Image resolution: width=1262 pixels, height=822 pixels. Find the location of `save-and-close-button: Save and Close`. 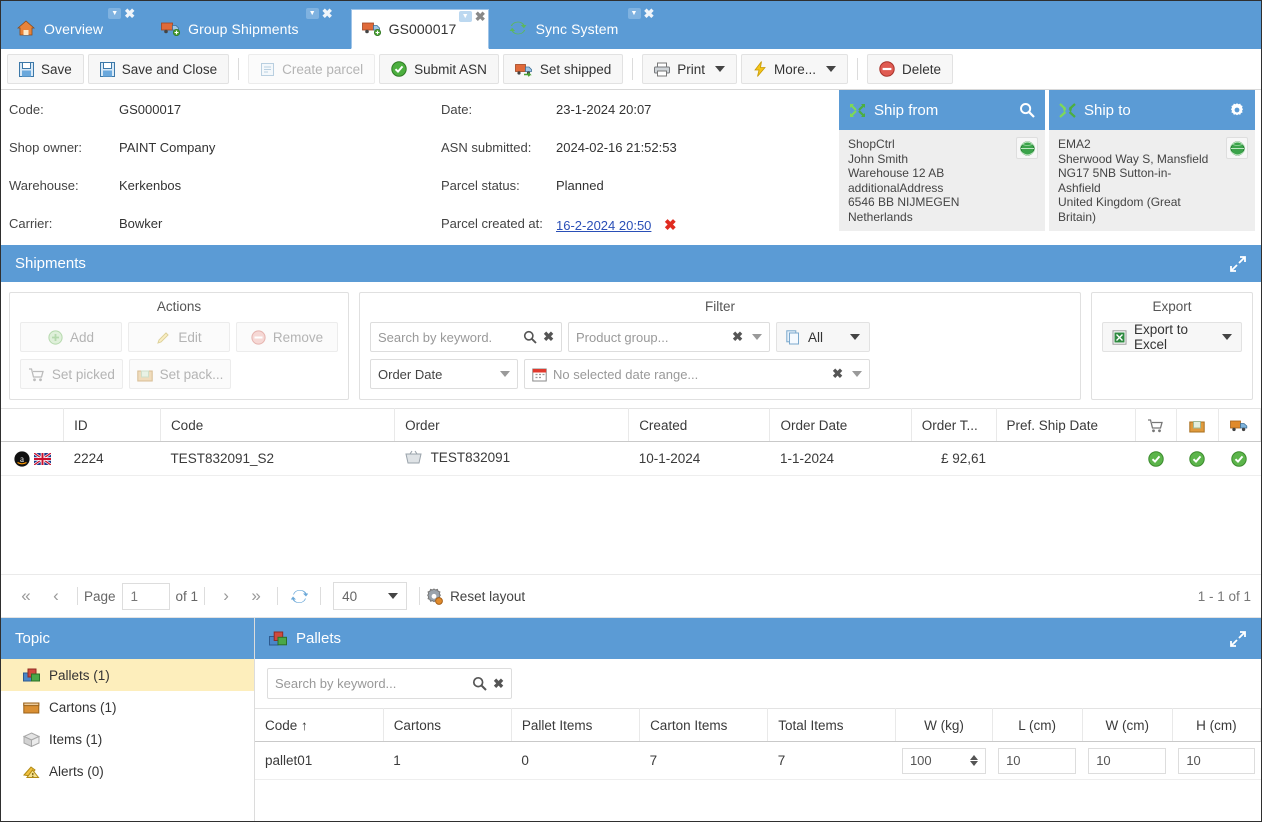

save-and-close-button: Save and Close is located at coordinates (158, 69).